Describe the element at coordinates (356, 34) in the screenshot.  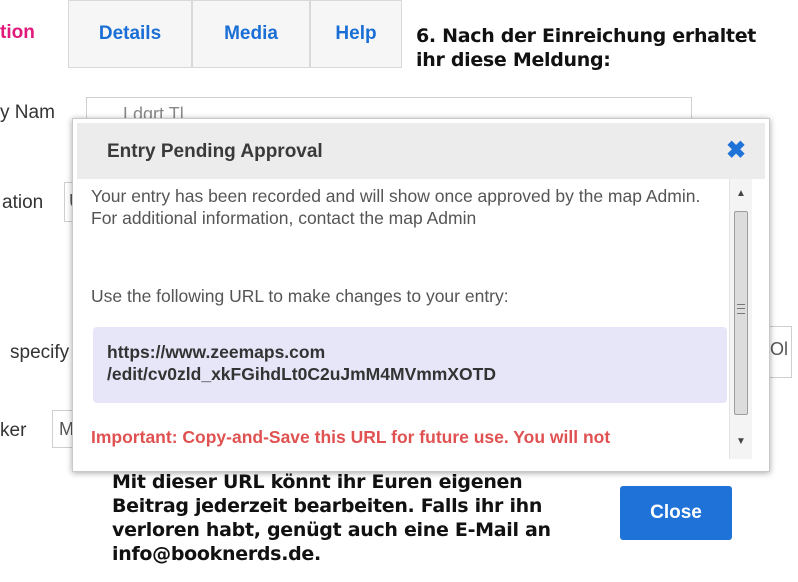
I see `tab-help: Help` at that location.